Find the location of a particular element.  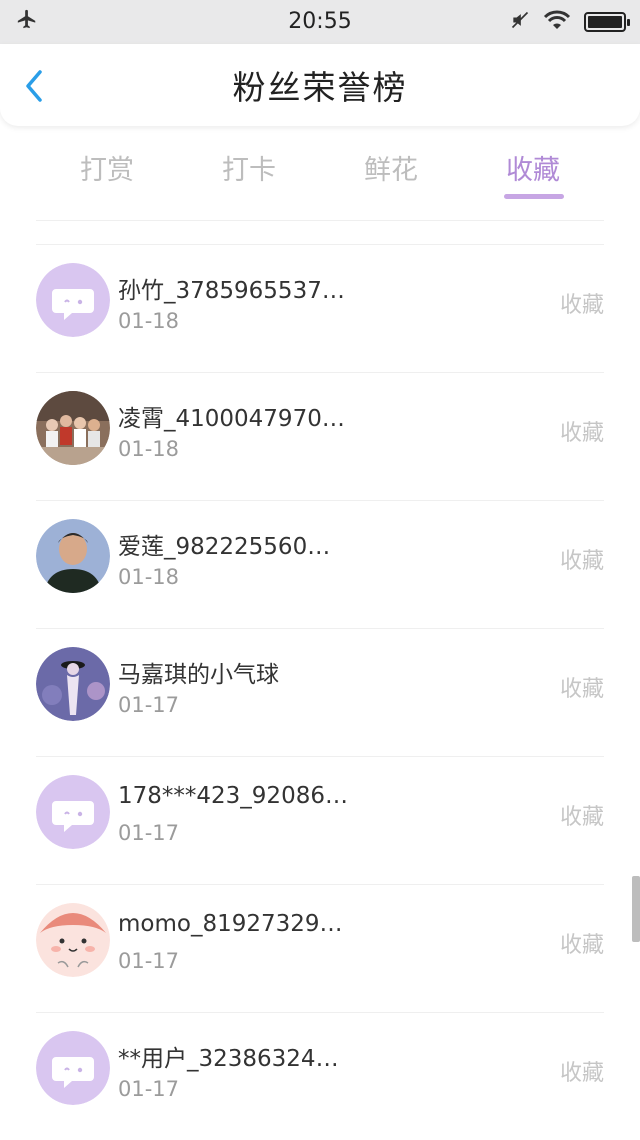

portrait-photo-avatar is located at coordinates (73, 556).